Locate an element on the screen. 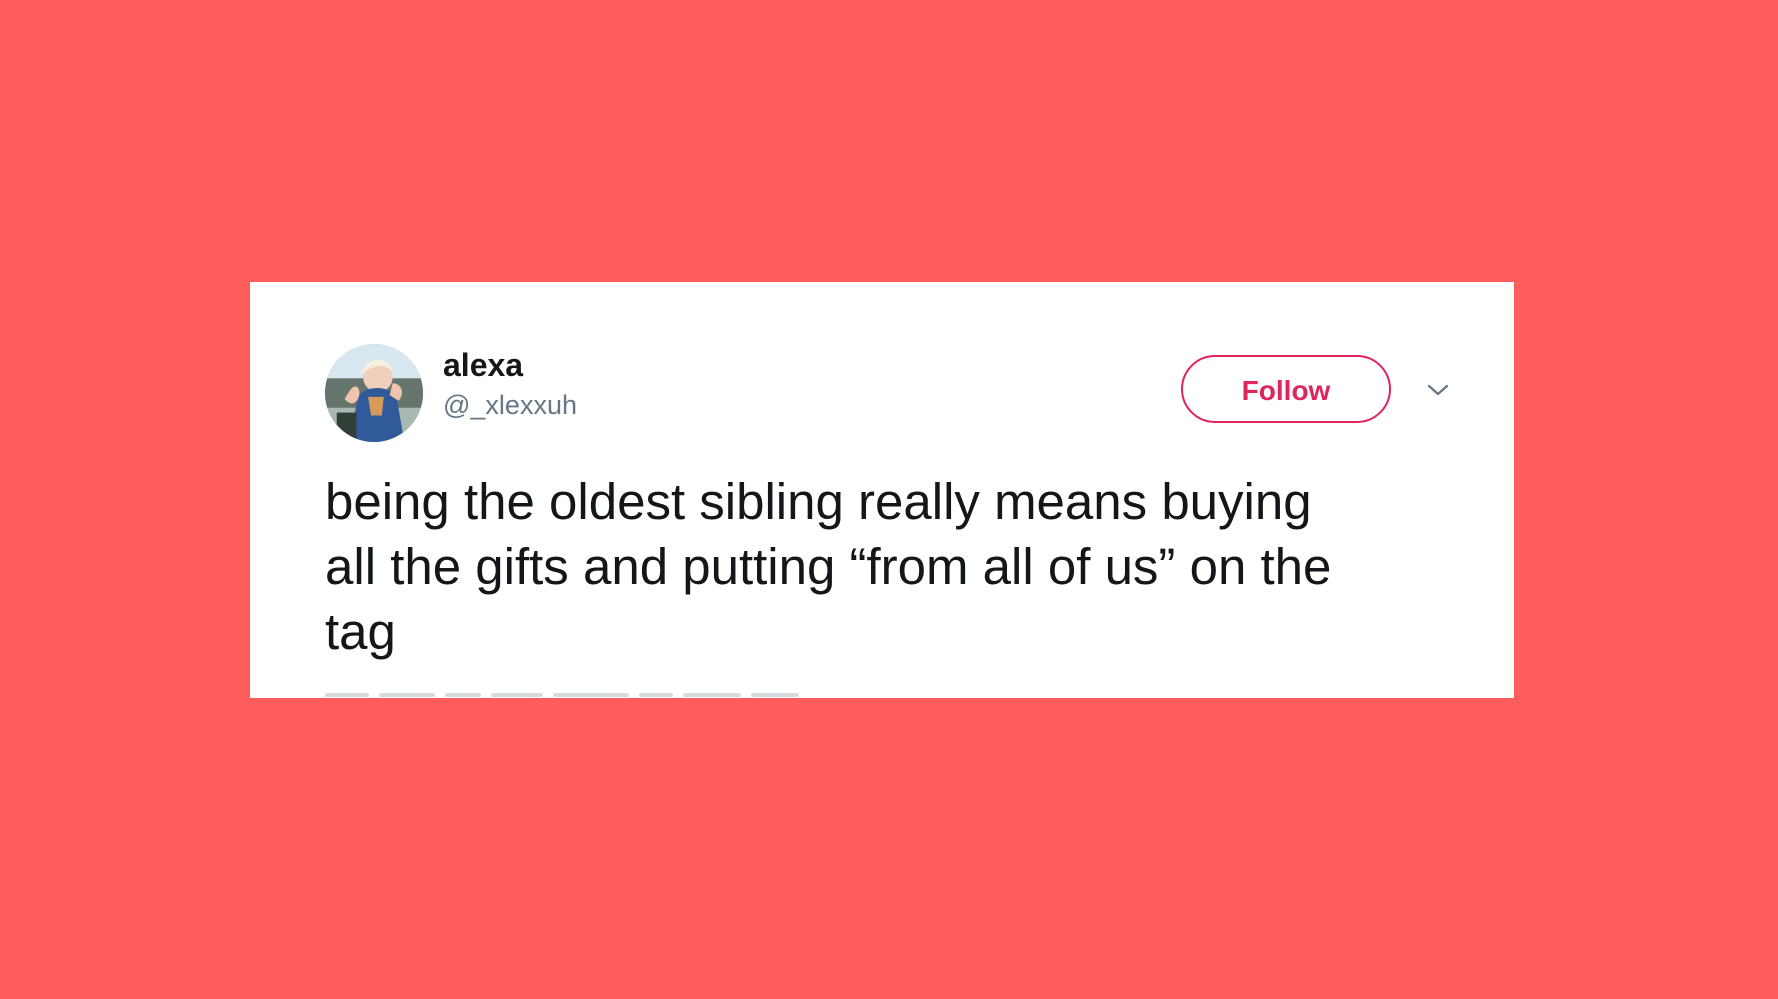  author-handle: @_xlexxuh is located at coordinates (510, 405).